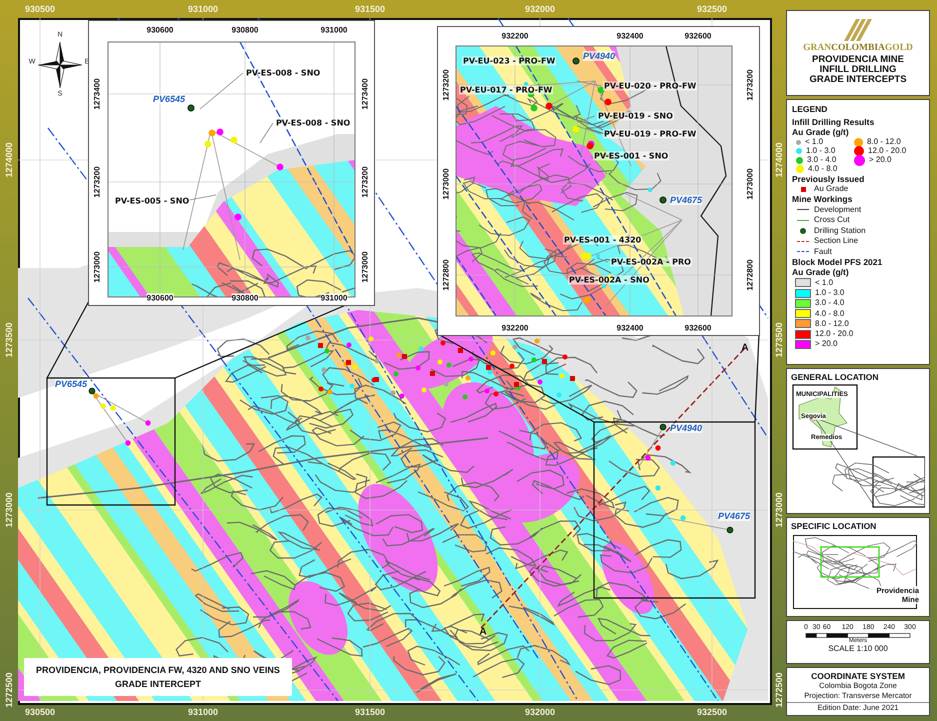  What do you see at coordinates (834, 122) in the screenshot?
I see `legend-heading: Infill Drilling Results` at bounding box center [834, 122].